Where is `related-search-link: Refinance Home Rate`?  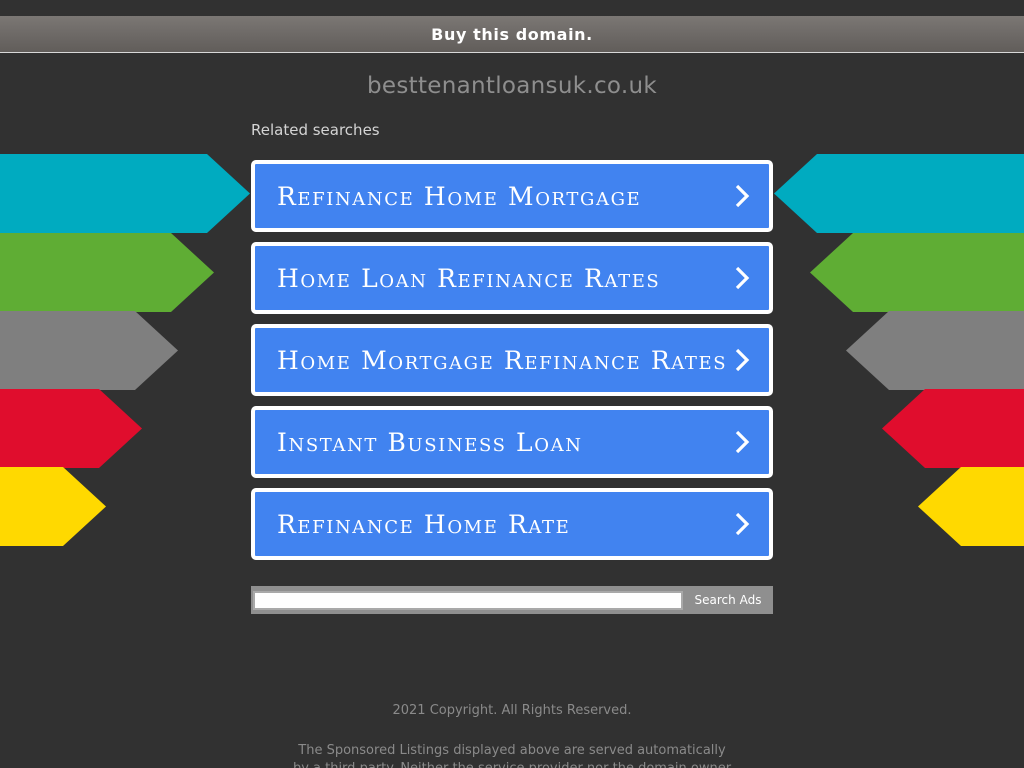 related-search-link: Refinance Home Rate is located at coordinates (512, 524).